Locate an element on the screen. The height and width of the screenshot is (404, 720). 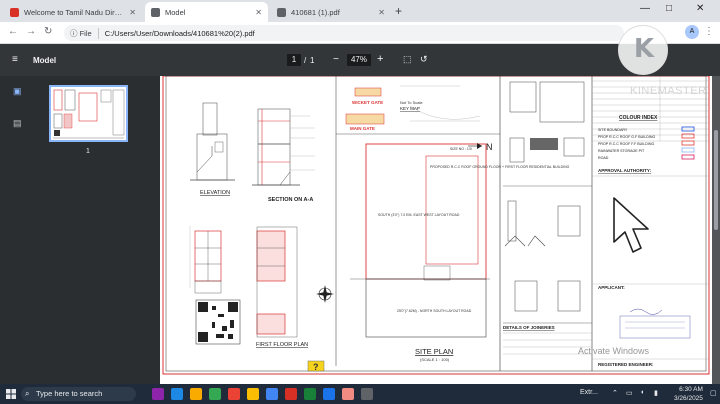
vertical-scrollbar is located at coordinates (716, 230).